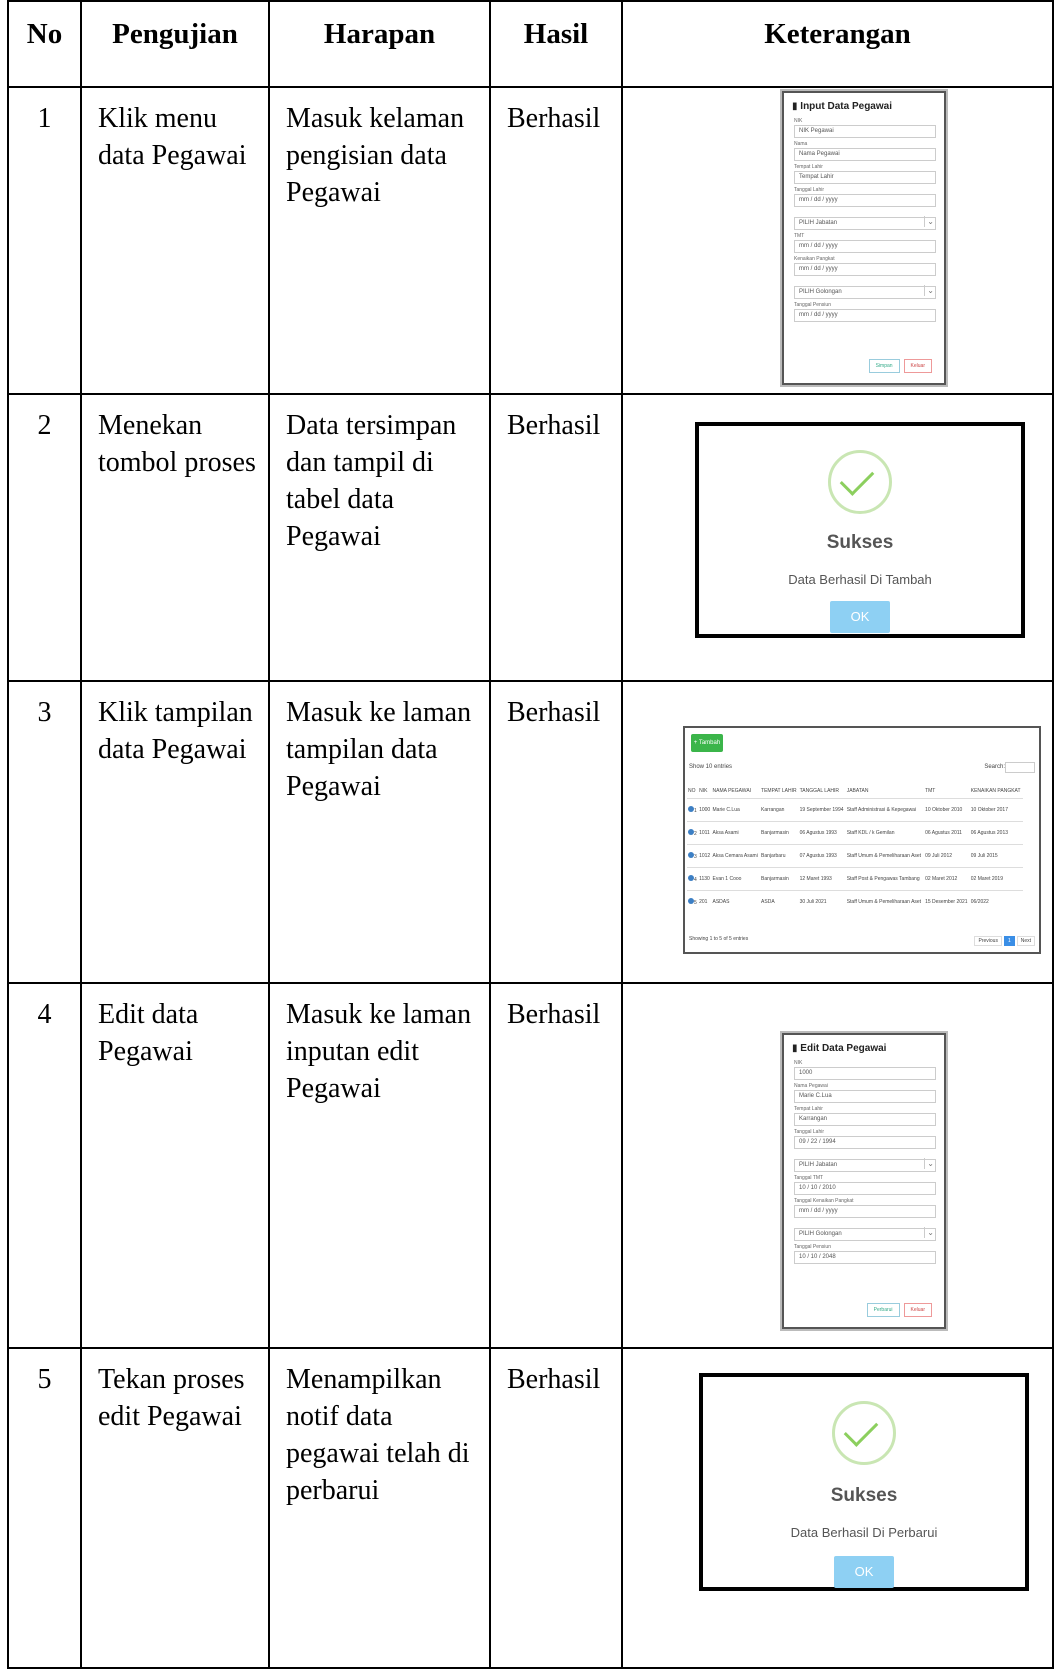 This screenshot has height=1669, width=1056. Describe the element at coordinates (808, 1109) in the screenshot. I see `field-label: Tempat Lahir` at that location.